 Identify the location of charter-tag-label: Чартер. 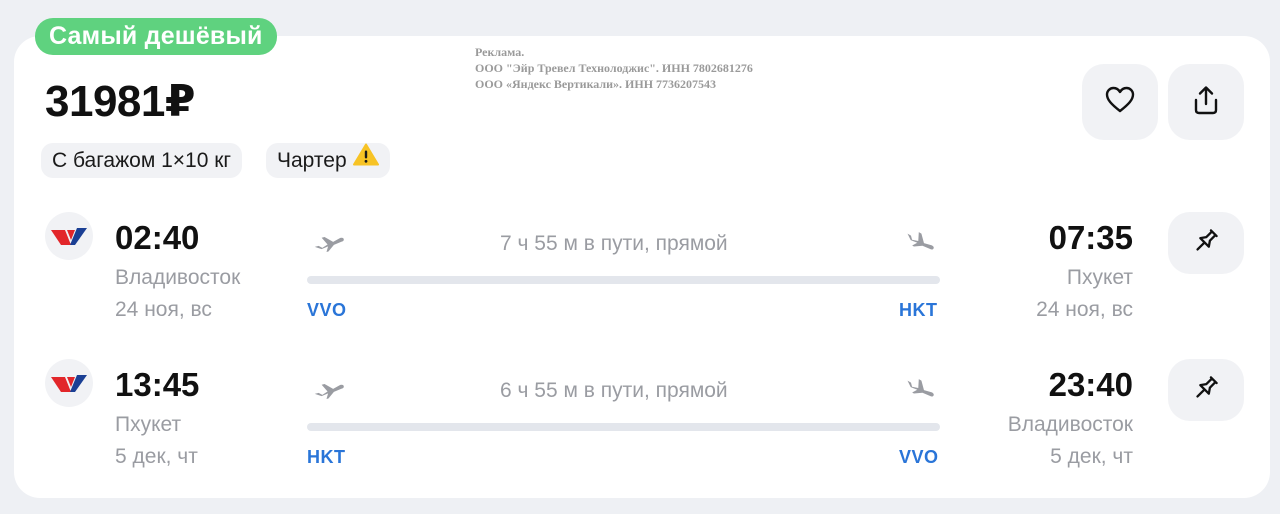
(312, 160).